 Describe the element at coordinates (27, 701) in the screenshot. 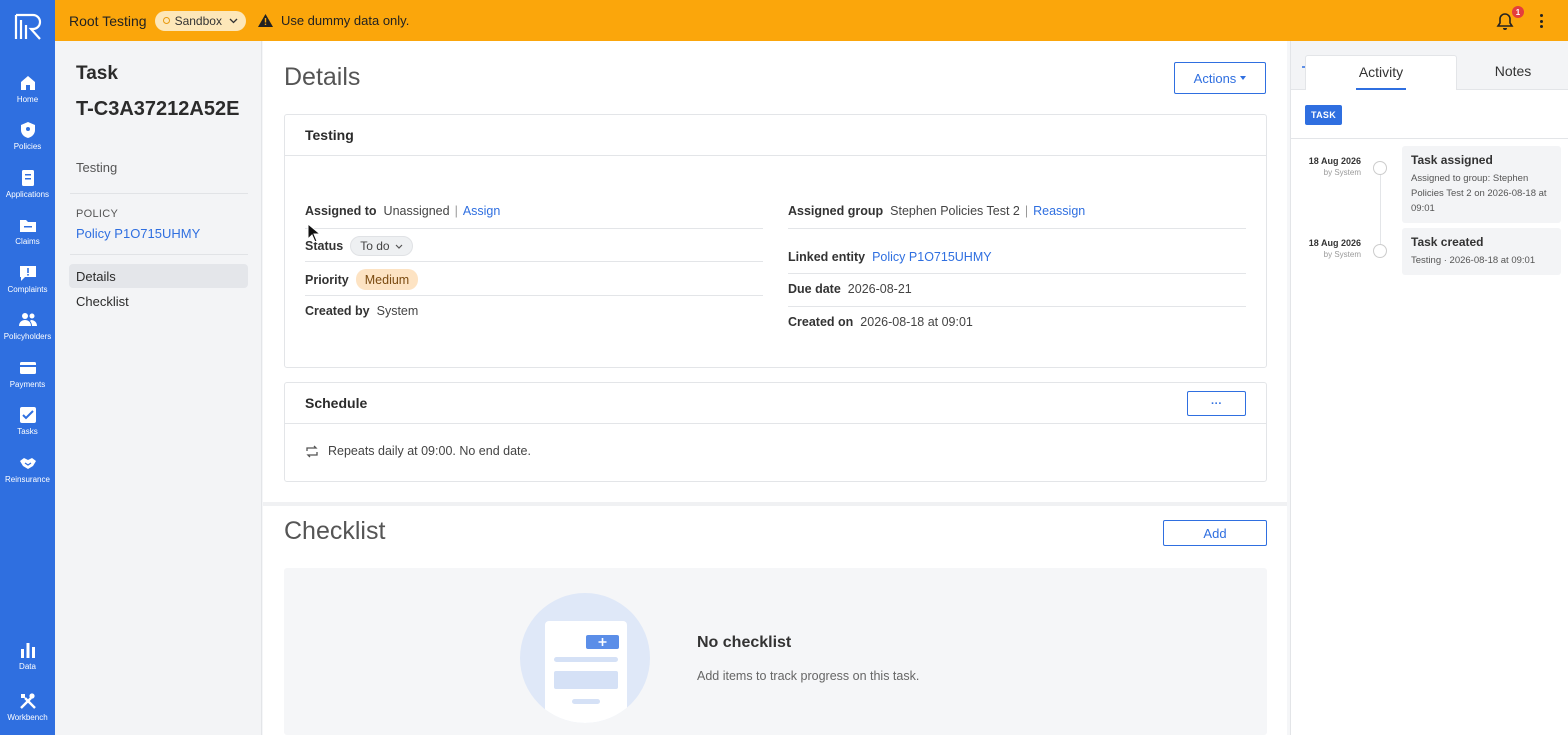

I see `tools-icon` at that location.